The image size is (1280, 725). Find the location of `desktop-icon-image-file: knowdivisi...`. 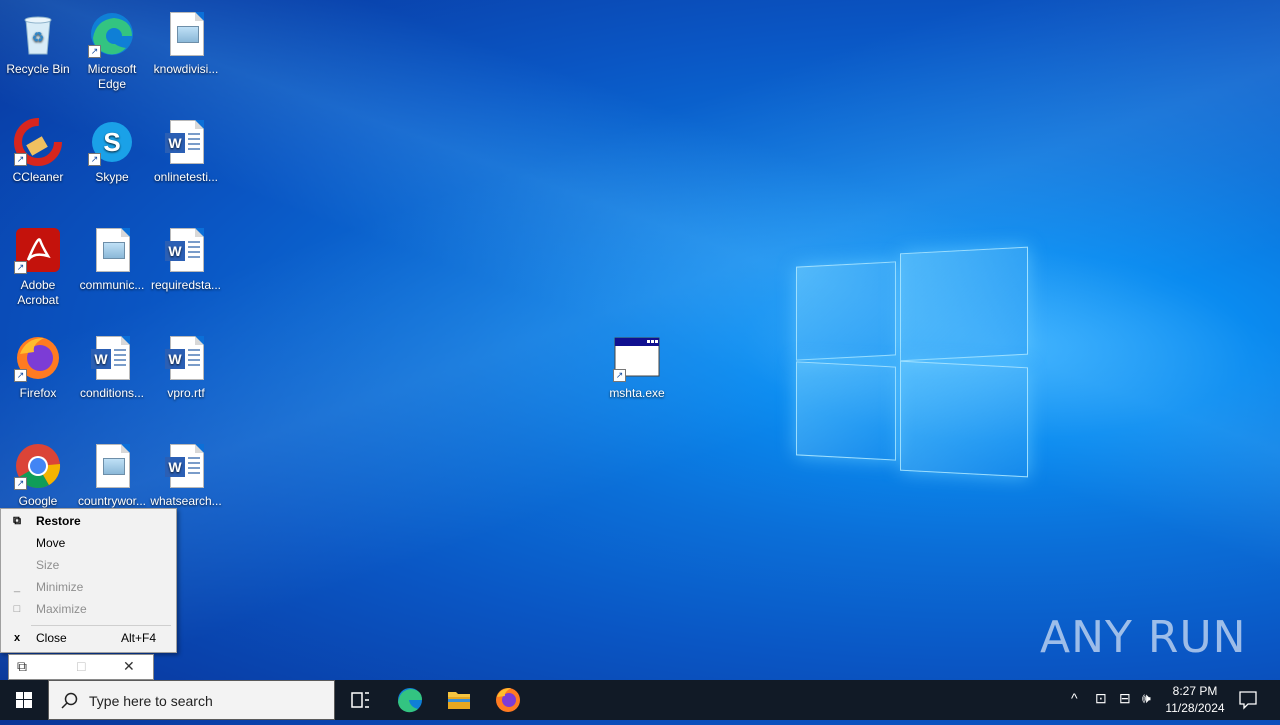

desktop-icon-image-file: knowdivisi... is located at coordinates (186, 42).